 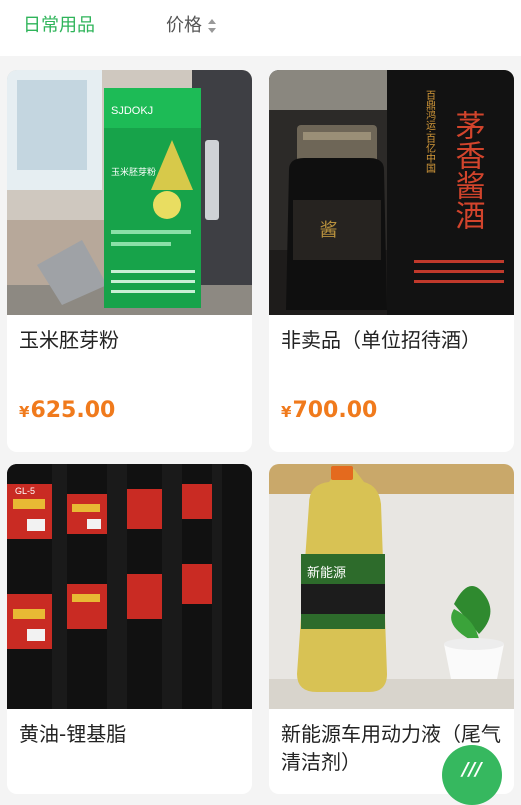 What do you see at coordinates (472, 769) in the screenshot?
I see `fab-icon: ///` at bounding box center [472, 769].